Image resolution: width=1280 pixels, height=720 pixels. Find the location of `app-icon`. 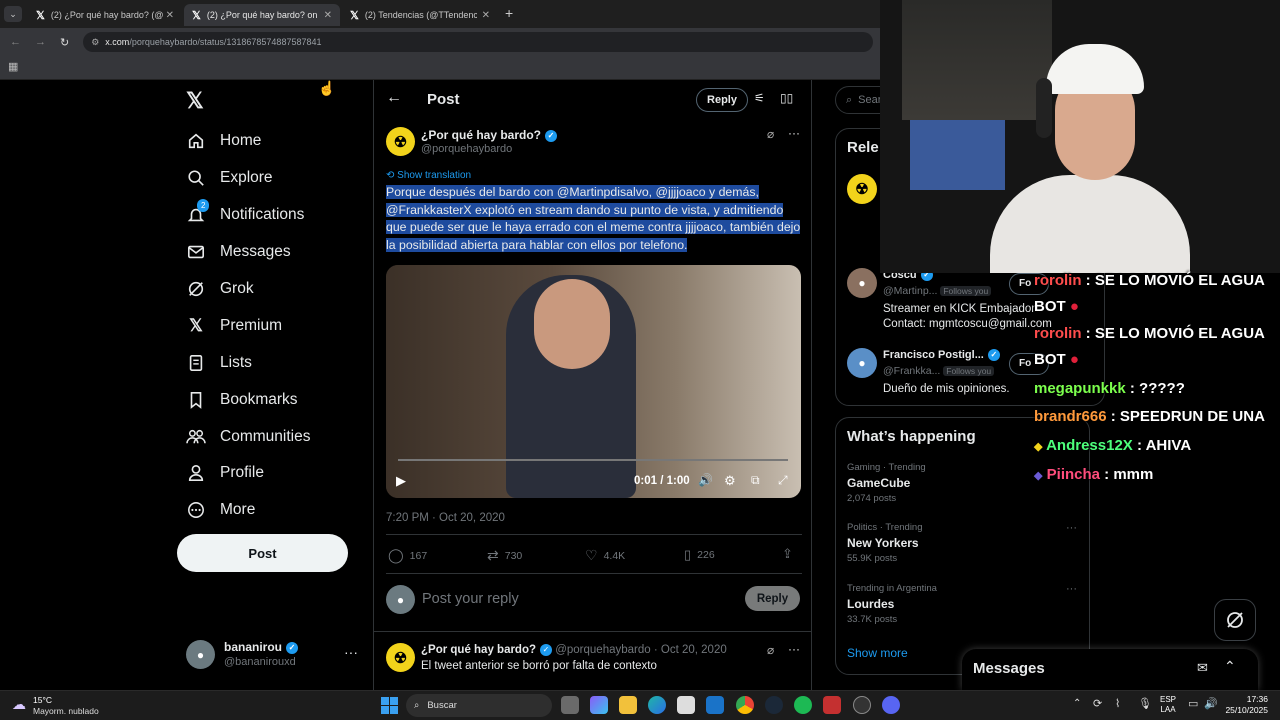

app-icon is located at coordinates (832, 705).